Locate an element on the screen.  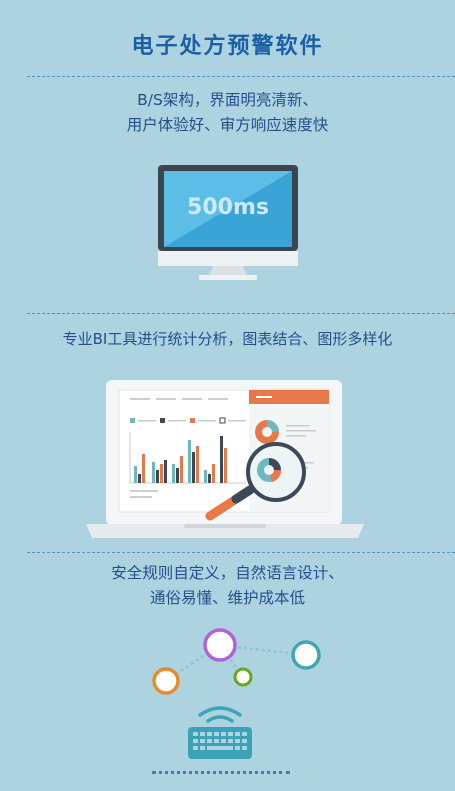
monitor-chin is located at coordinates (228, 258).